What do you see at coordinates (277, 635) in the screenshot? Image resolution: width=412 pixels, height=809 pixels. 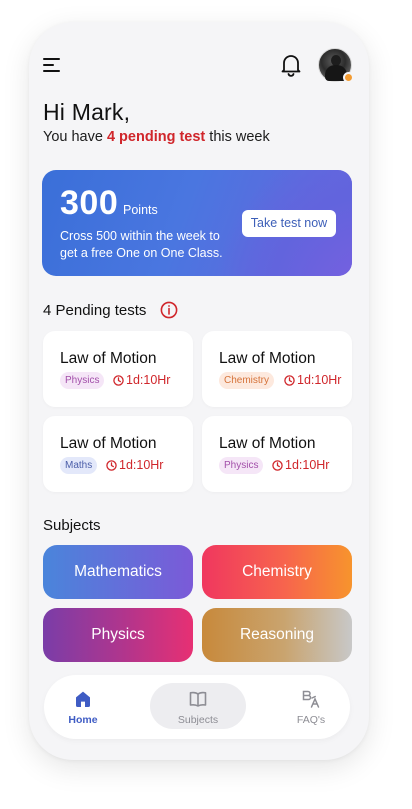 I see `subject-tile-reasoning: Reasoning` at bounding box center [277, 635].